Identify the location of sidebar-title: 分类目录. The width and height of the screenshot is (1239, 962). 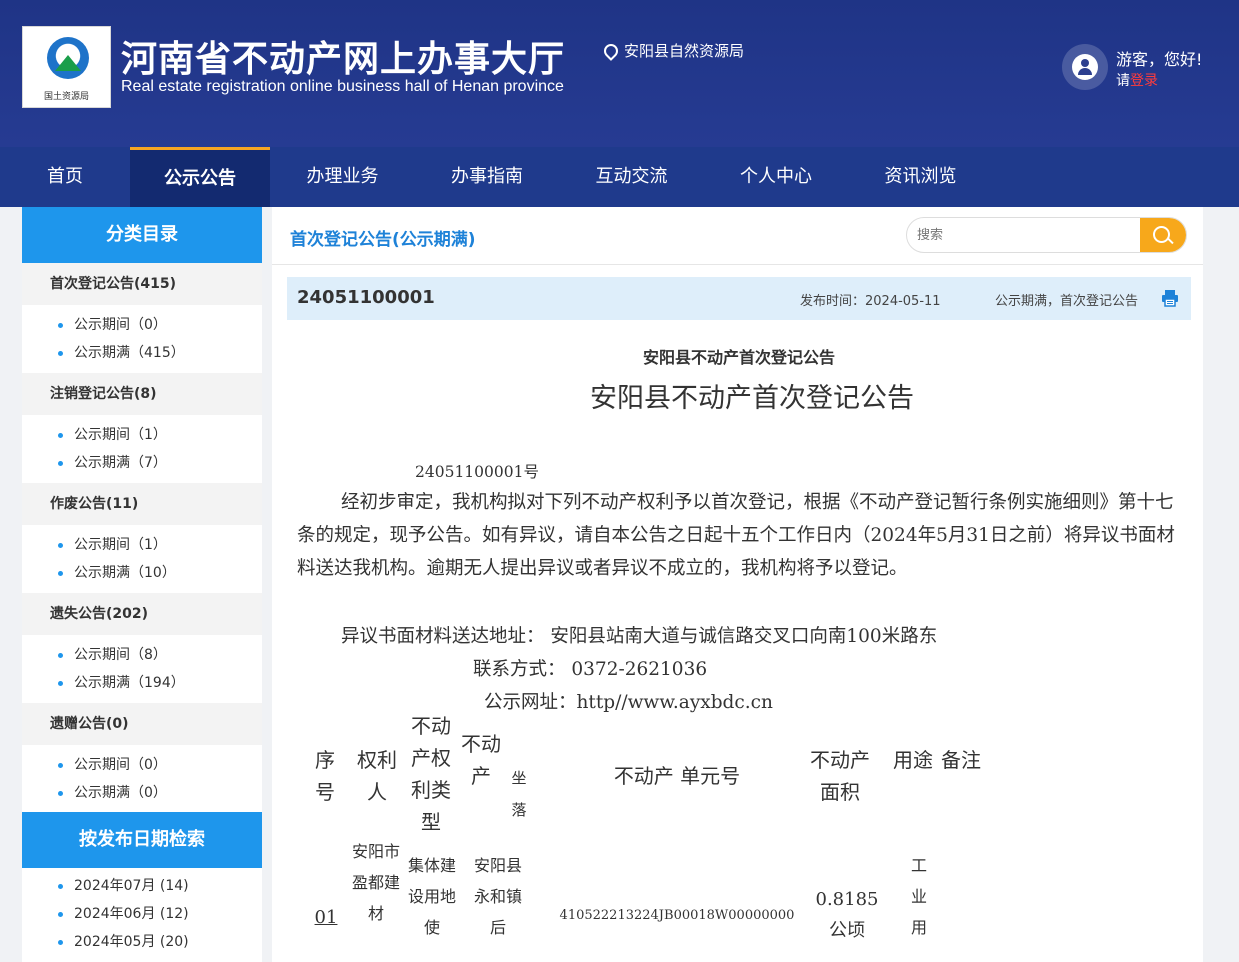
(142, 235).